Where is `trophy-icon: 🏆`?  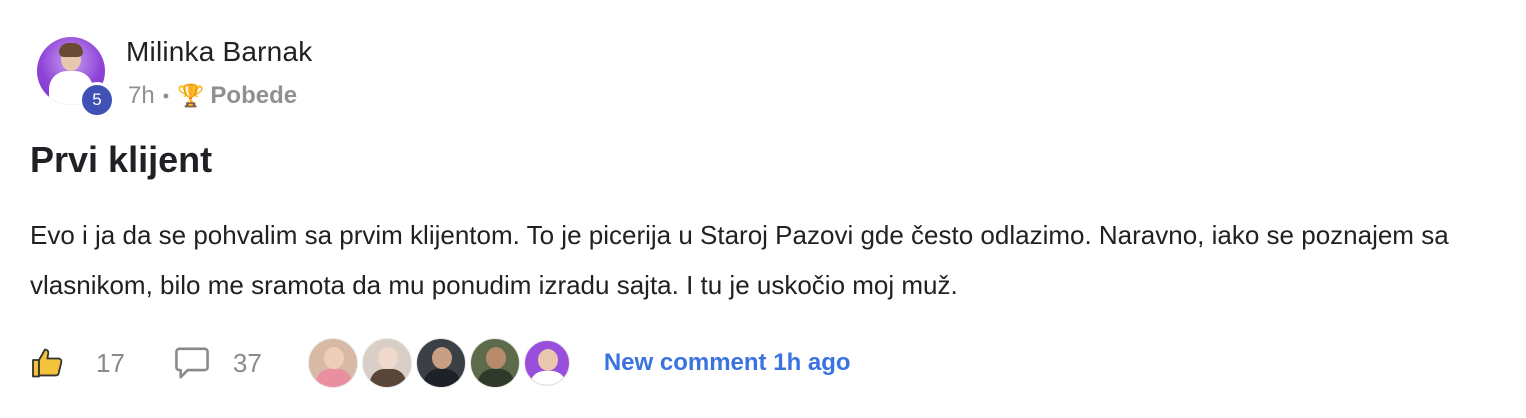
trophy-icon: 🏆 is located at coordinates (191, 95).